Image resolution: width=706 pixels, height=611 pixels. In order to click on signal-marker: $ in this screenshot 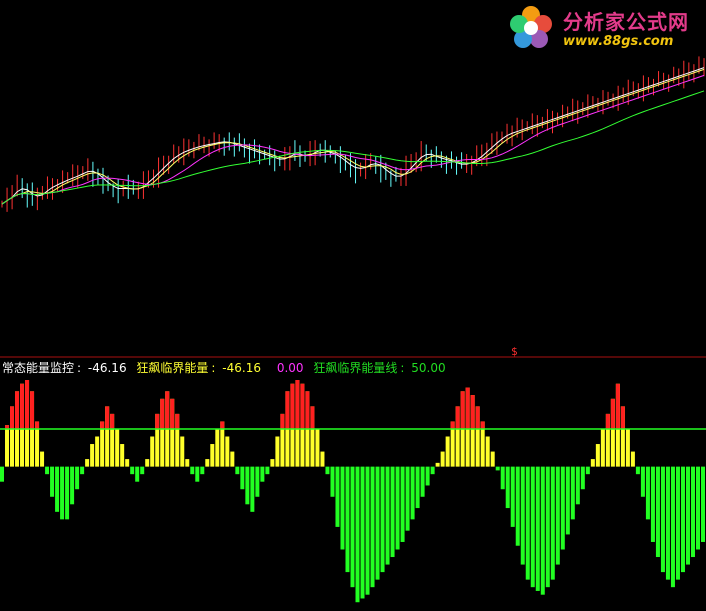, I will do `click(514, 351)`.